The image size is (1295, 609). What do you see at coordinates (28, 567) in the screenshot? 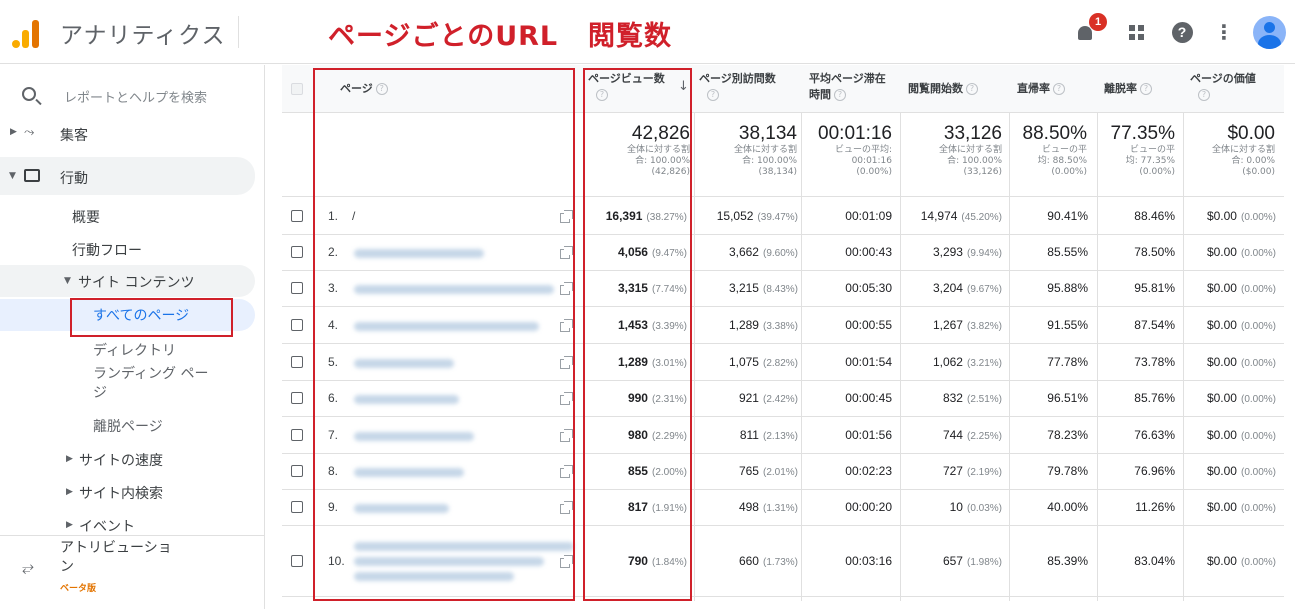
I see `attribution-icon: ⥂` at bounding box center [28, 567].